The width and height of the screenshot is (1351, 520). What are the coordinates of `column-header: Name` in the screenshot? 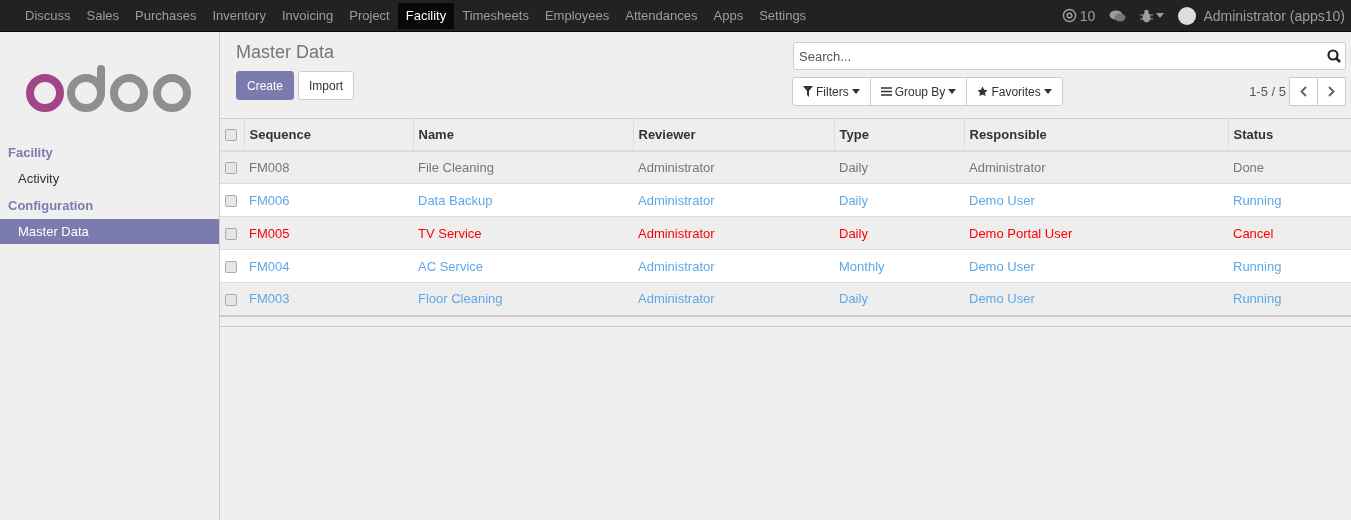 It's located at (523, 134).